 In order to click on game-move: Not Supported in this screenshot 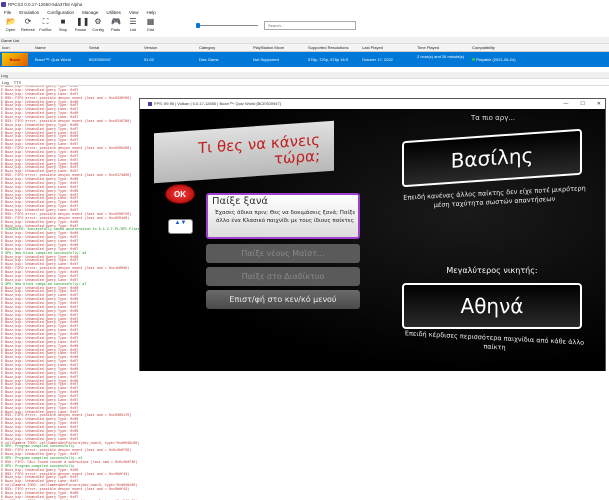, I will do `click(266, 59)`.